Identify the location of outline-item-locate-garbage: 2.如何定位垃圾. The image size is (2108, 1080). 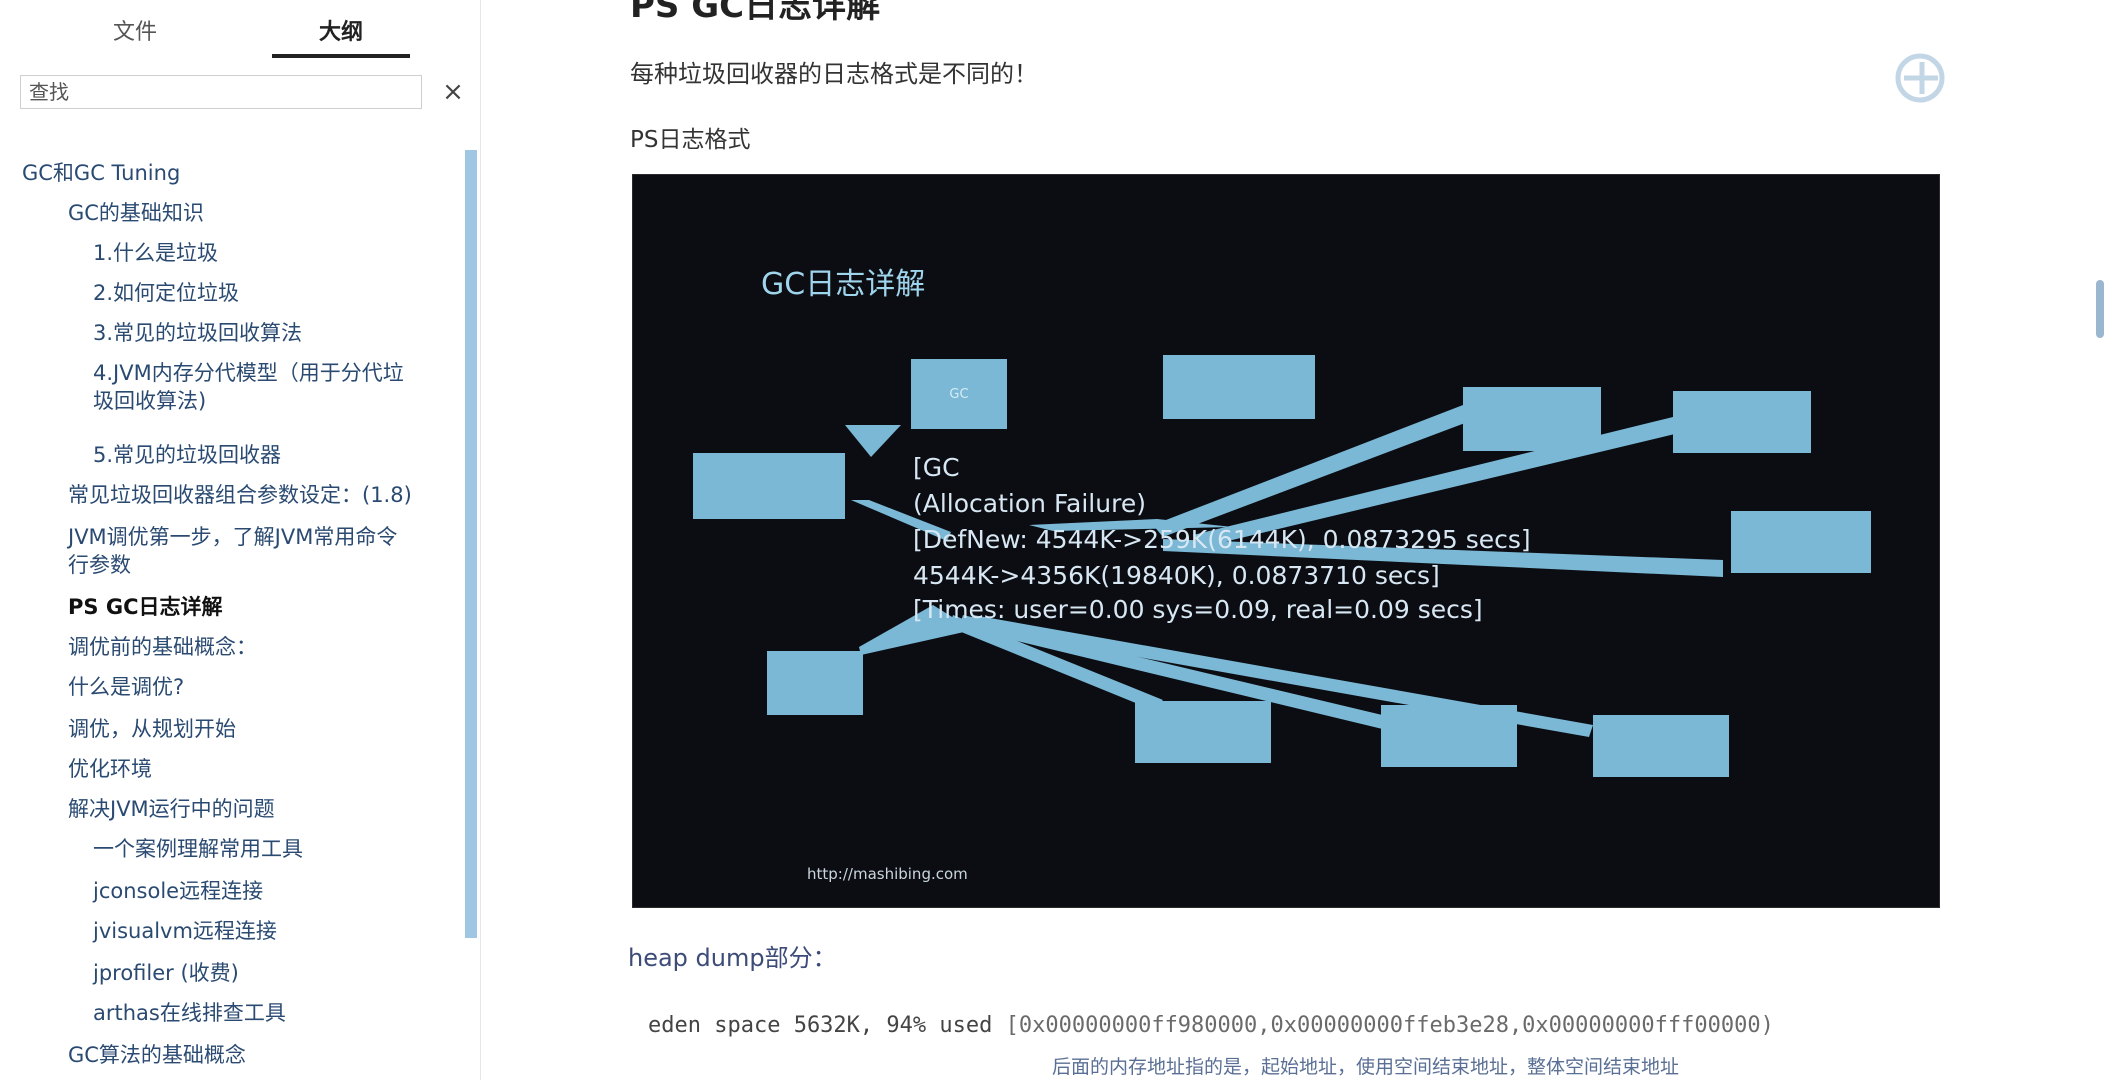
(166, 293).